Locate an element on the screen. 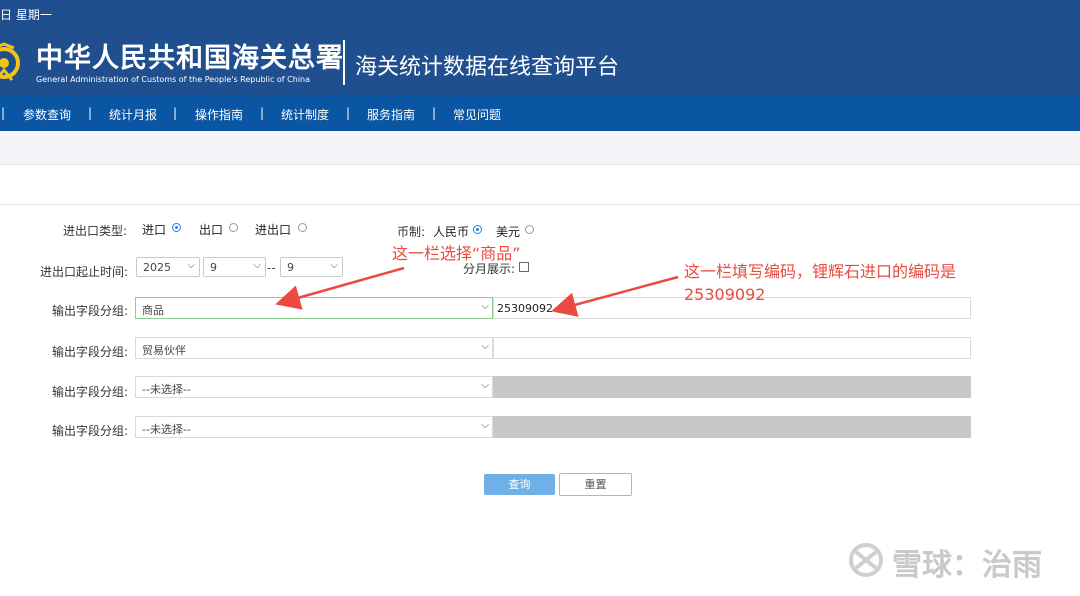  arrow-to-code-input is located at coordinates (615, 296).